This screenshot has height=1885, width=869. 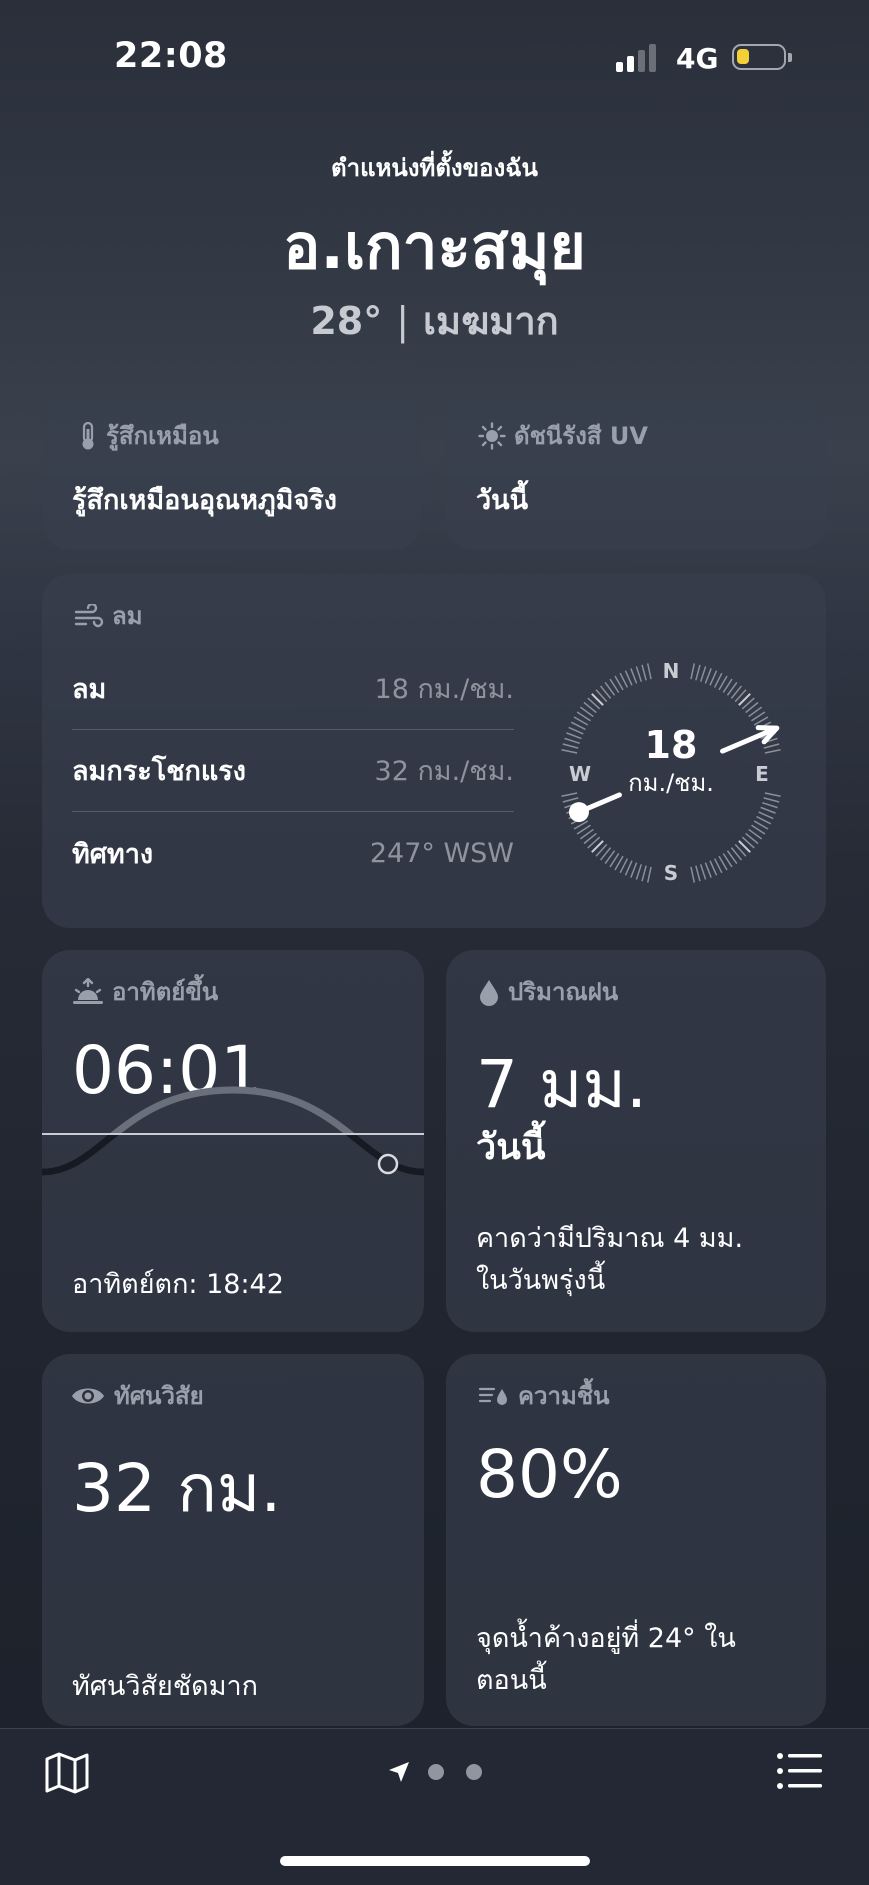 I want to click on city-name: อ.เกาะสมุย, so click(x=434, y=246).